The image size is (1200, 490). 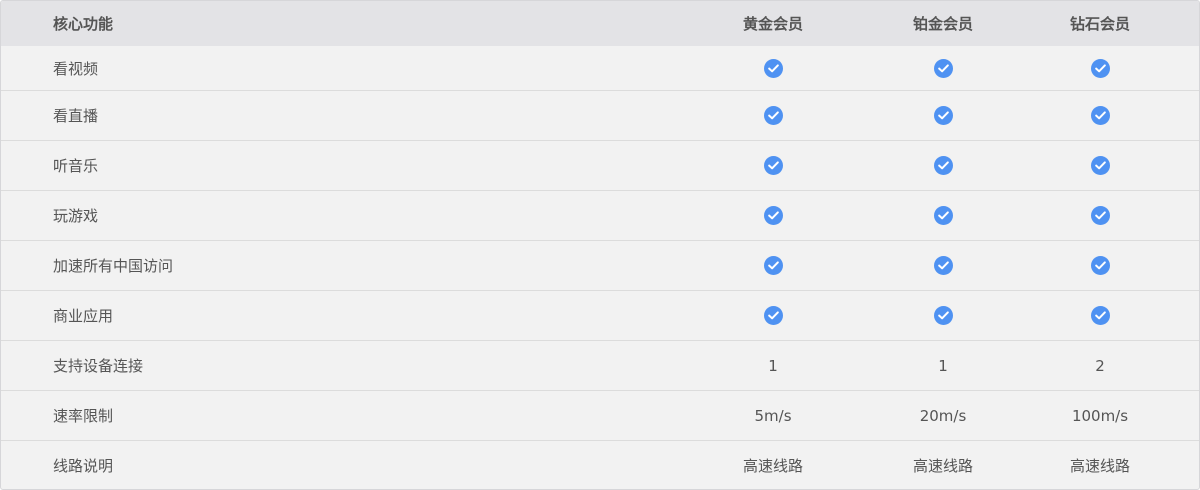 What do you see at coordinates (1099, 24) in the screenshot?
I see `header-plan-diamond: 钻石会员` at bounding box center [1099, 24].